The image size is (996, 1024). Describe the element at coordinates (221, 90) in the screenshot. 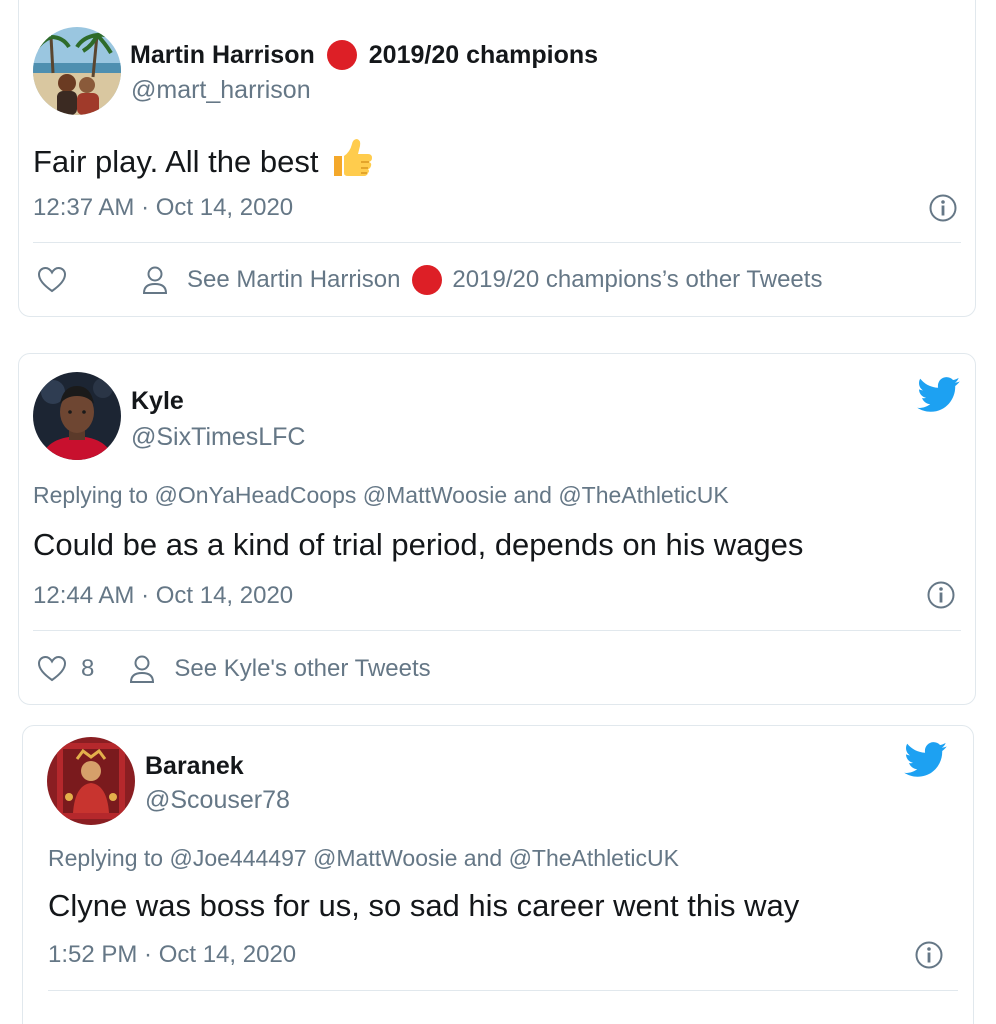

I see `author-handle: @mart_harrison` at that location.